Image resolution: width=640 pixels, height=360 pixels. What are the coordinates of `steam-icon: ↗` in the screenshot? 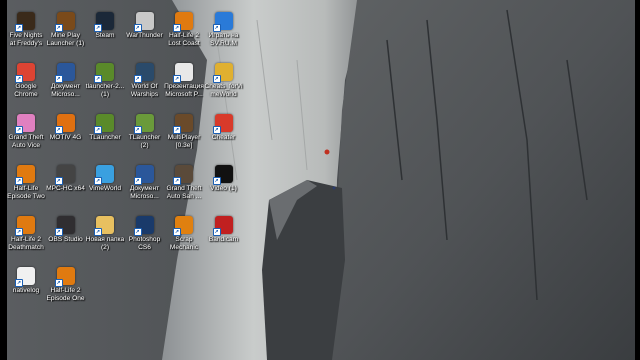 It's located at (104, 22).